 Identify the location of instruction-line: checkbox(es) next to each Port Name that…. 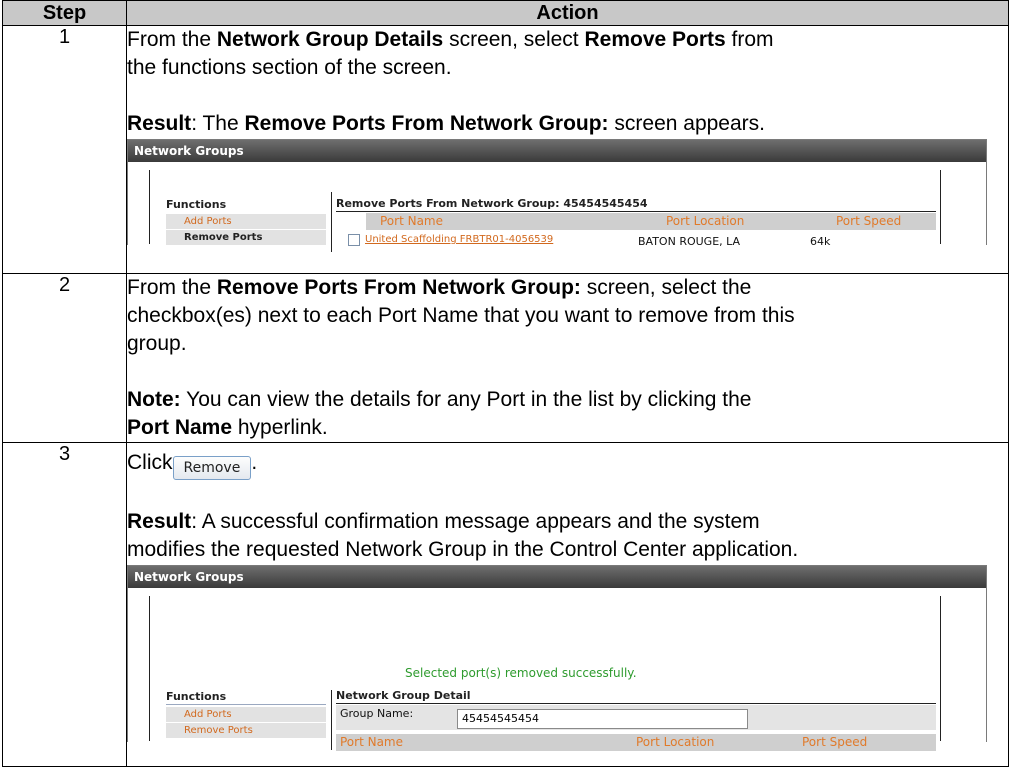
(461, 315).